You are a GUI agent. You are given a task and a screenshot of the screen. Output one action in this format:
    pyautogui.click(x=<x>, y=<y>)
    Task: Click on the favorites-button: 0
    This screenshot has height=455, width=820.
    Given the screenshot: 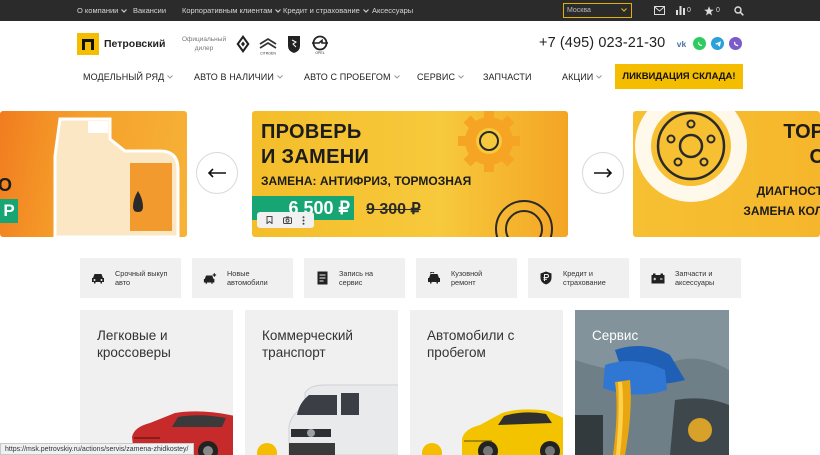 What is the action you would take?
    pyautogui.click(x=712, y=10)
    